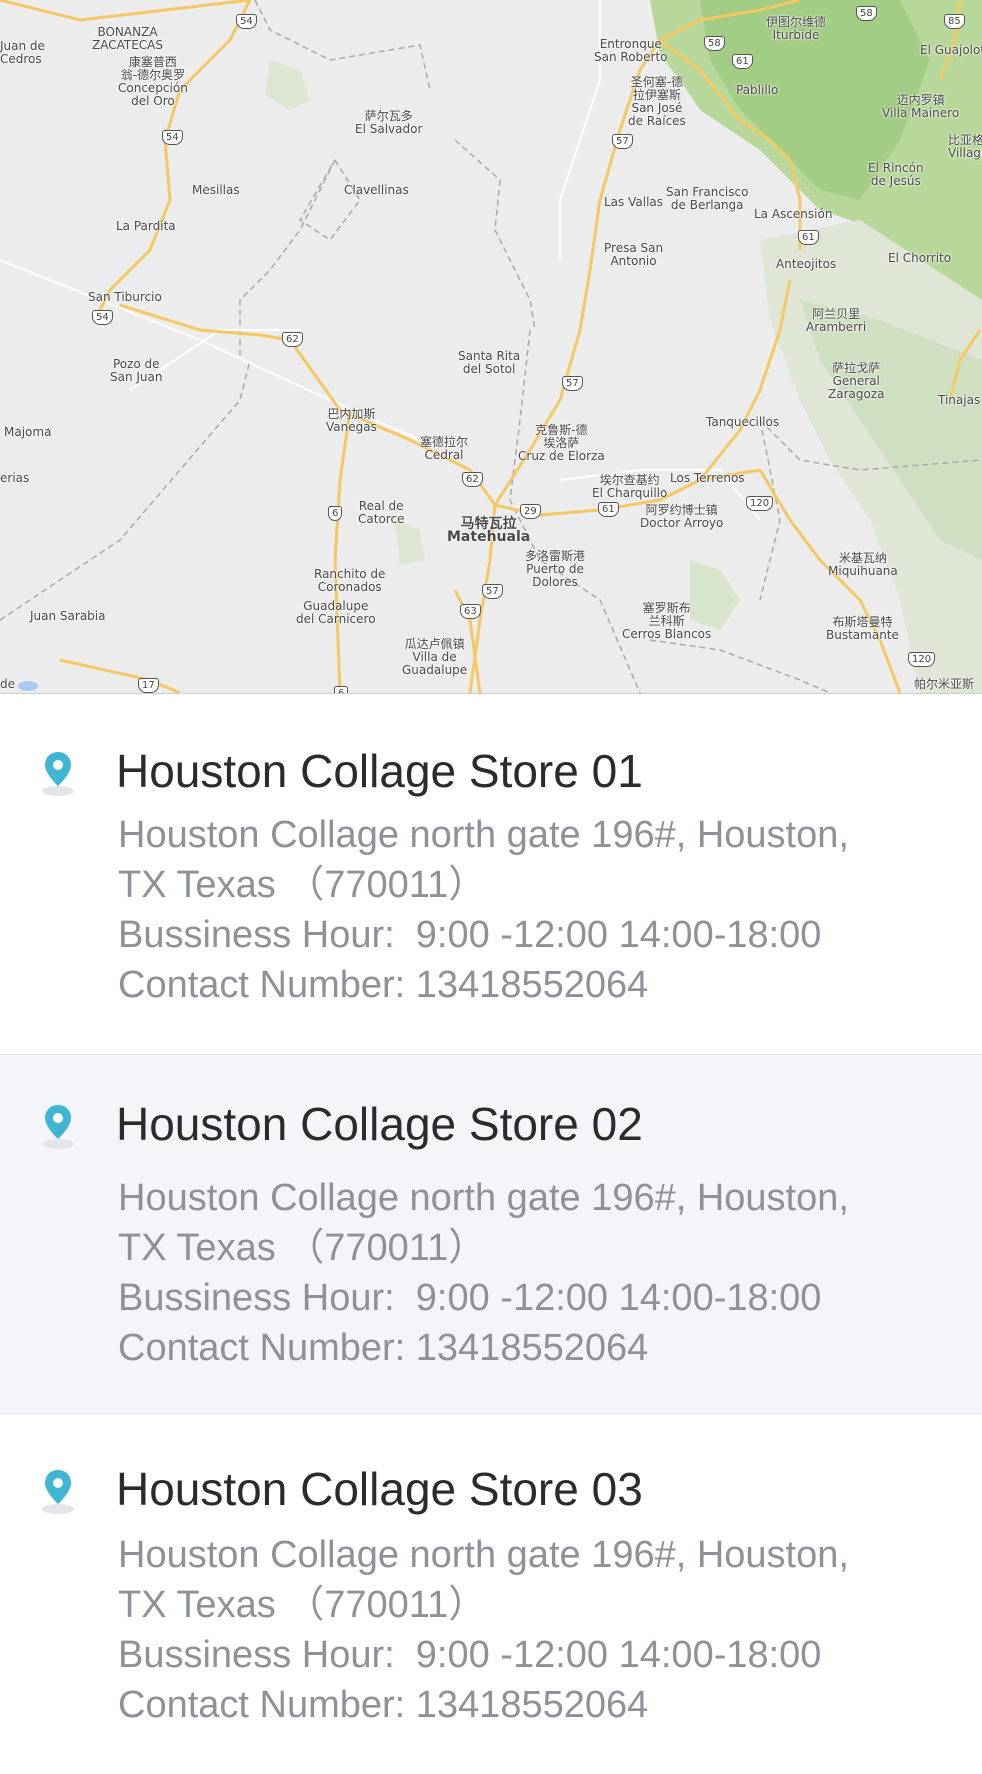 The height and width of the screenshot is (1774, 982). What do you see at coordinates (381, 512) in the screenshot?
I see `map-label: Real de Catorce` at bounding box center [381, 512].